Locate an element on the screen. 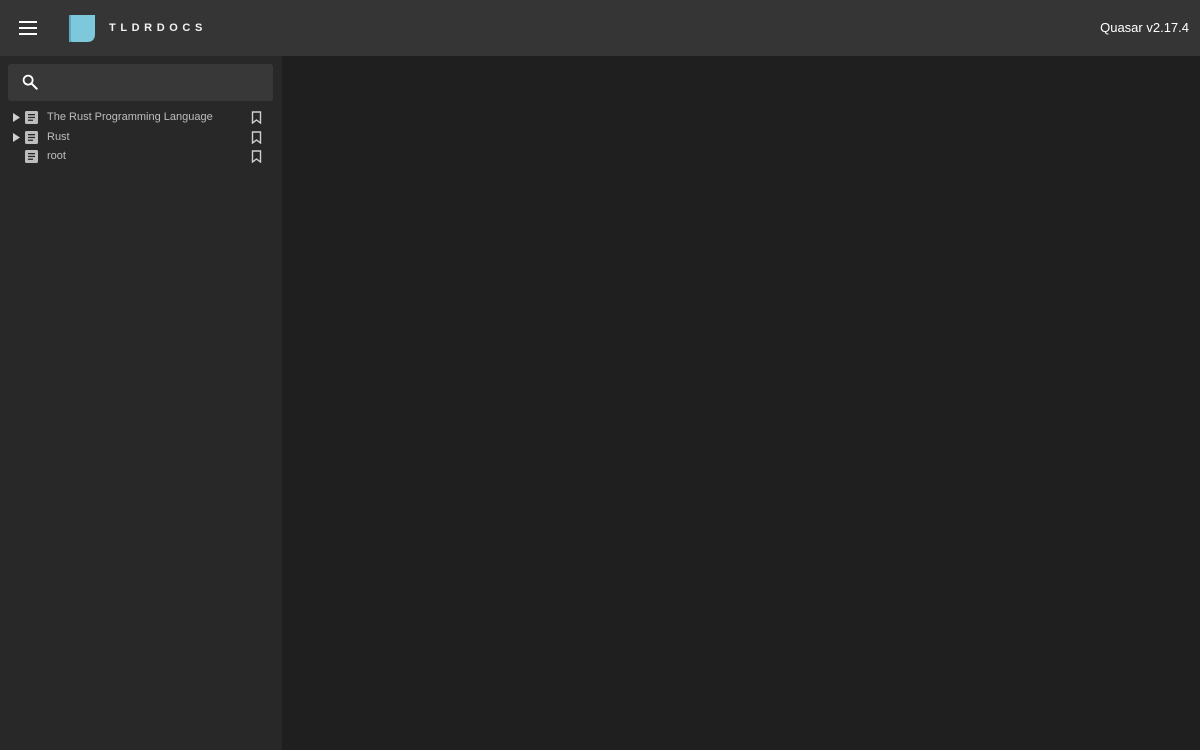  tree-item-label: The Rust Programming Language is located at coordinates (130, 117).